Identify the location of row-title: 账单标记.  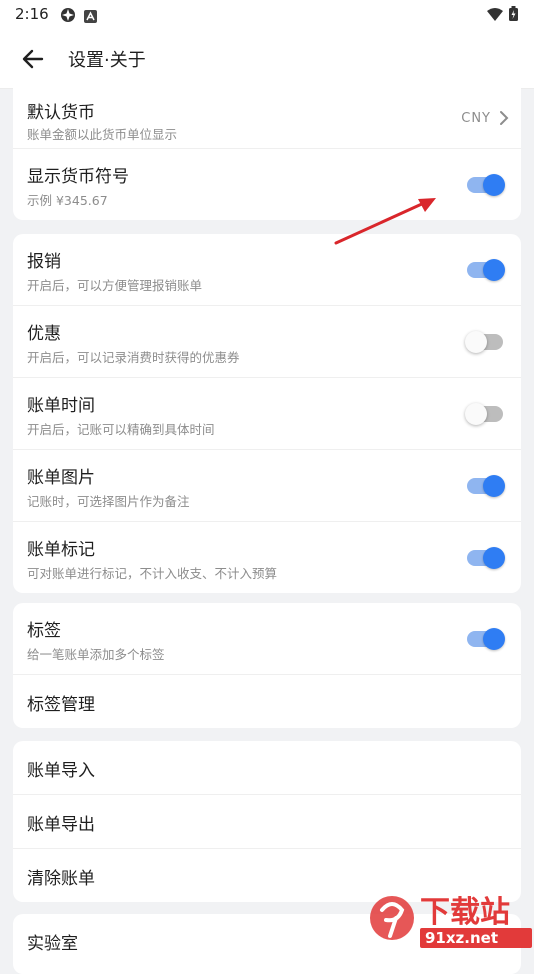
(61, 550).